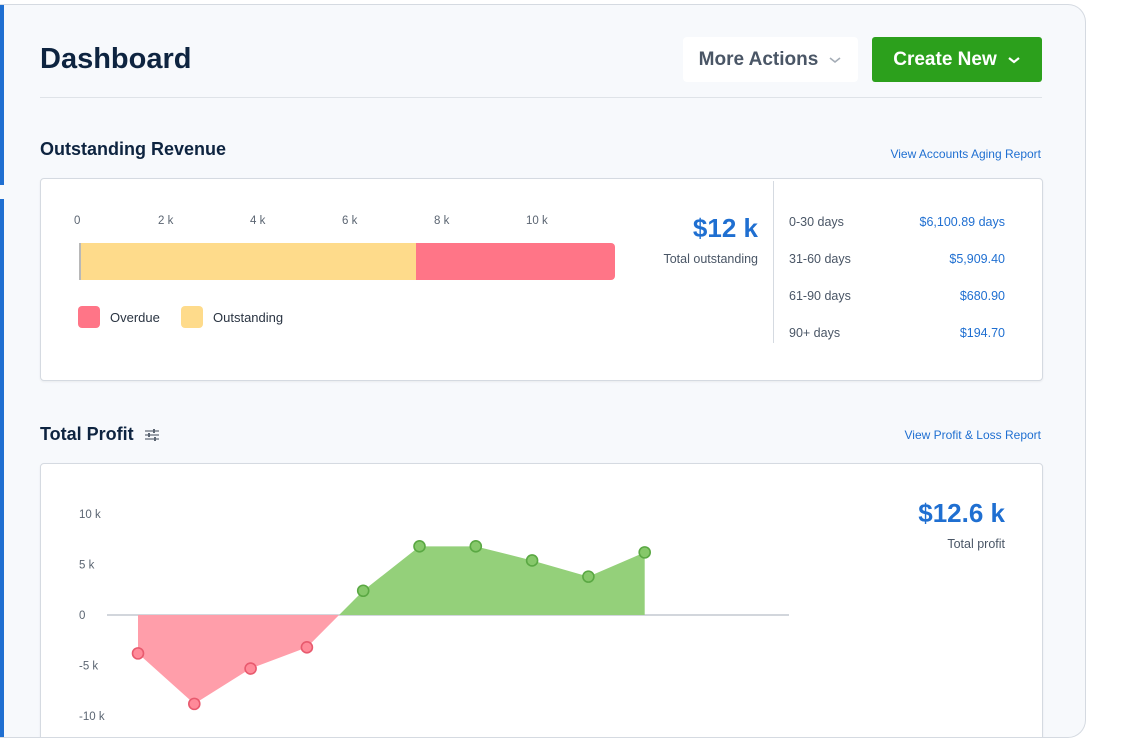 The height and width of the screenshot is (756, 1145). I want to click on outstanding-bar-segment, so click(248, 261).